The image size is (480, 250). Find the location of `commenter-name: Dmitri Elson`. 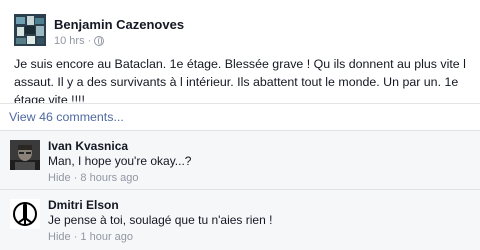

commenter-name: Dmitri Elson is located at coordinates (83, 205).